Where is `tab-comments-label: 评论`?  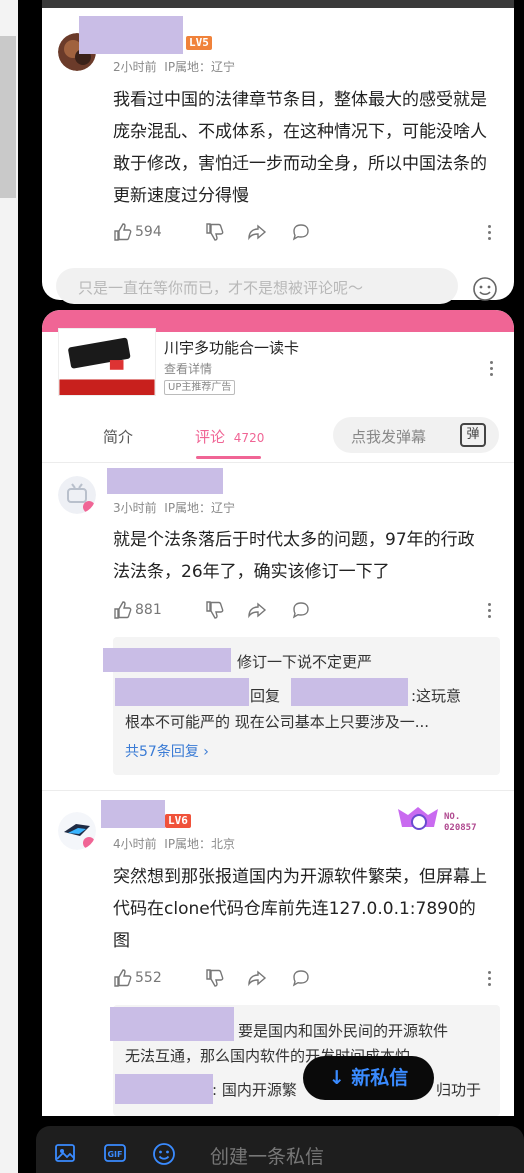
tab-comments-label: 评论 is located at coordinates (210, 437).